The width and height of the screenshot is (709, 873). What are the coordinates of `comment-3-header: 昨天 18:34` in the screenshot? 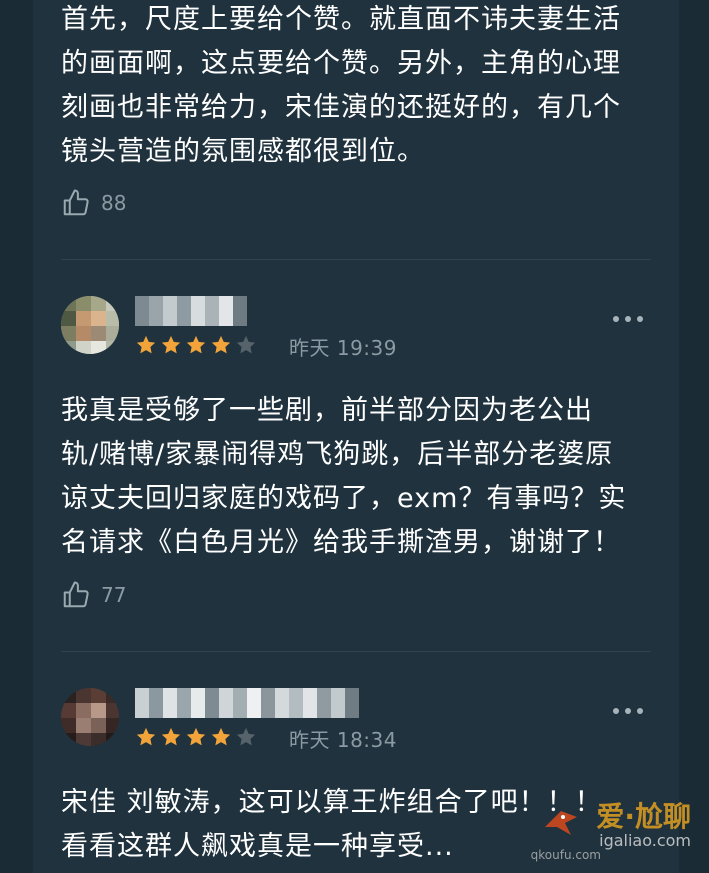 It's located at (356, 723).